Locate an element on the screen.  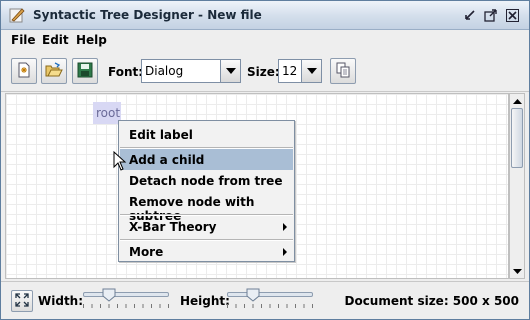
fit-to-window-button is located at coordinates (22, 301).